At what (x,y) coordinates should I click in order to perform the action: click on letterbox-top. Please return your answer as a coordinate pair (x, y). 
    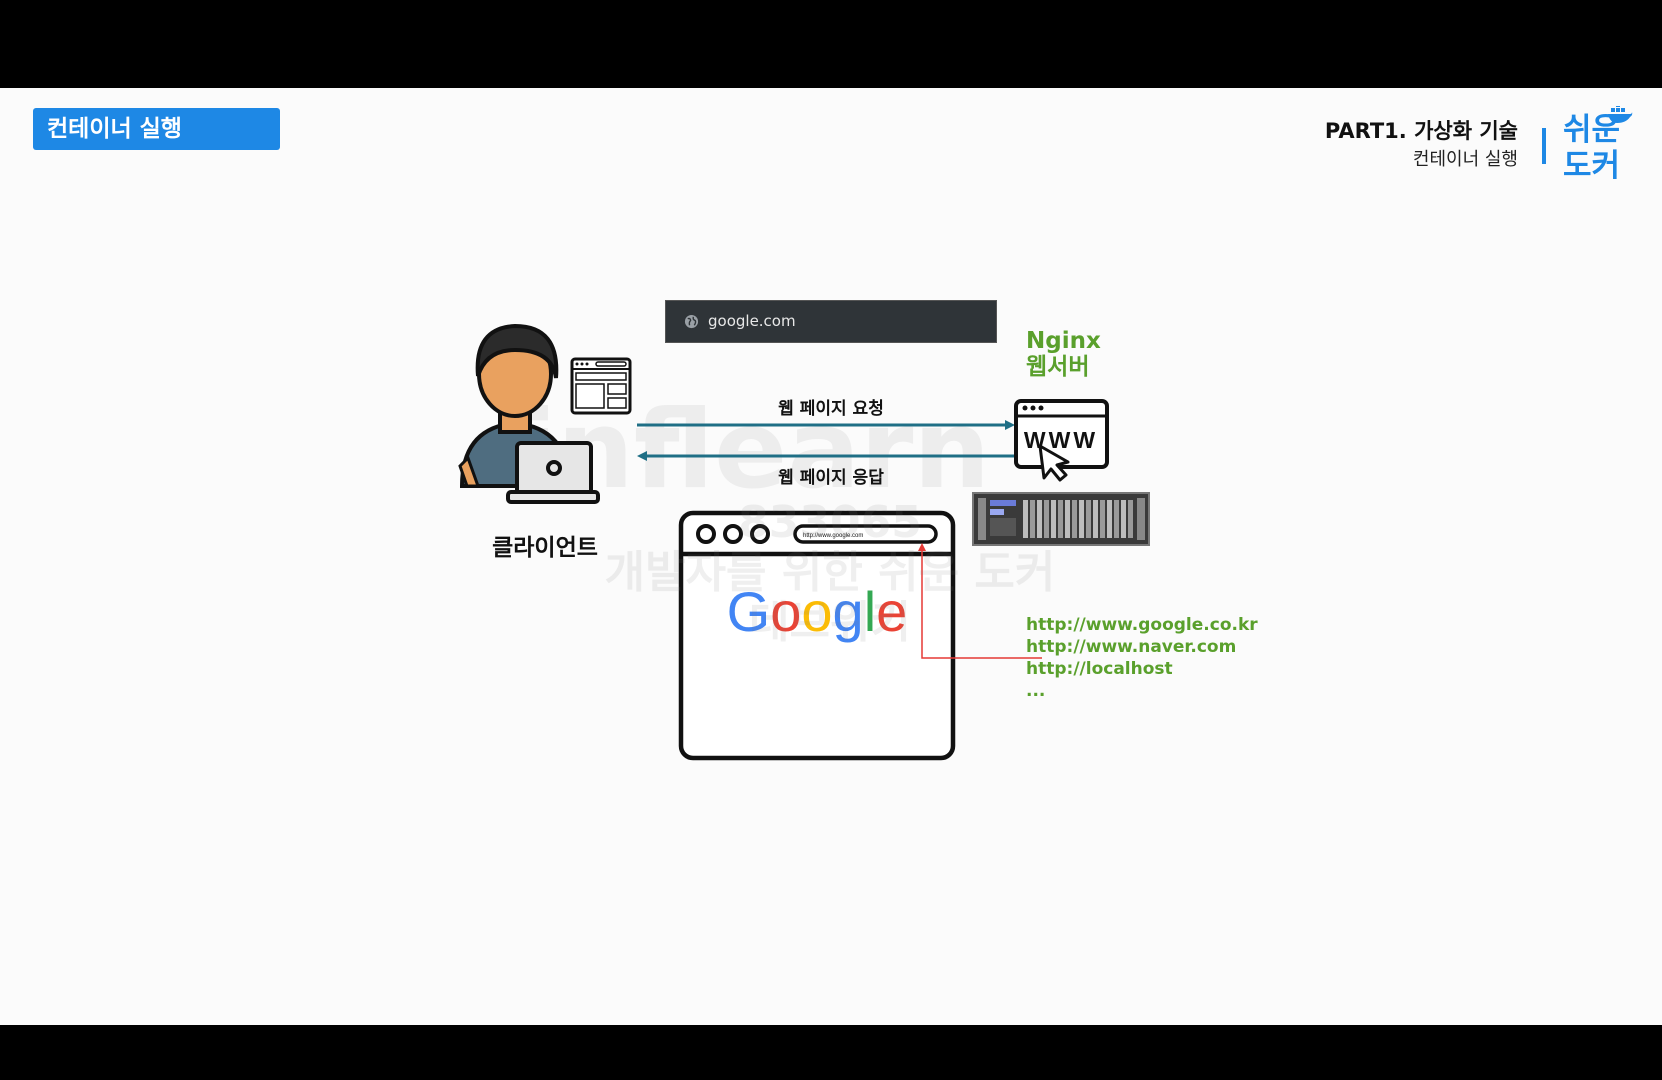
    Looking at the image, I should click on (831, 44).